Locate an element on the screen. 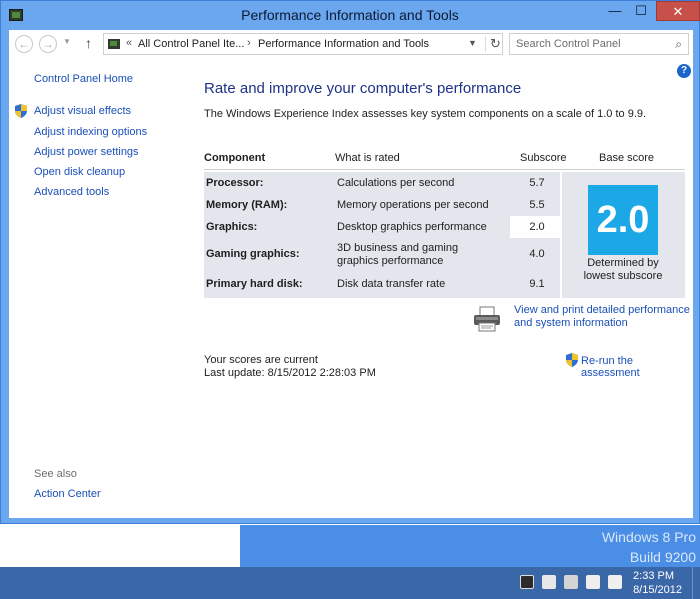 This screenshot has width=700, height=599. row-component-processor: Processor: is located at coordinates (235, 183).